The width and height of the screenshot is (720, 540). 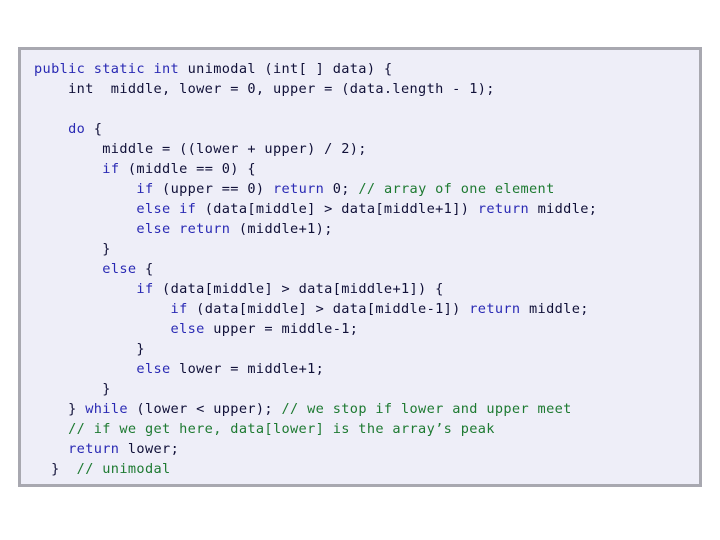 I want to click on code-token-cmt: // array of one element, so click(x=456, y=189).